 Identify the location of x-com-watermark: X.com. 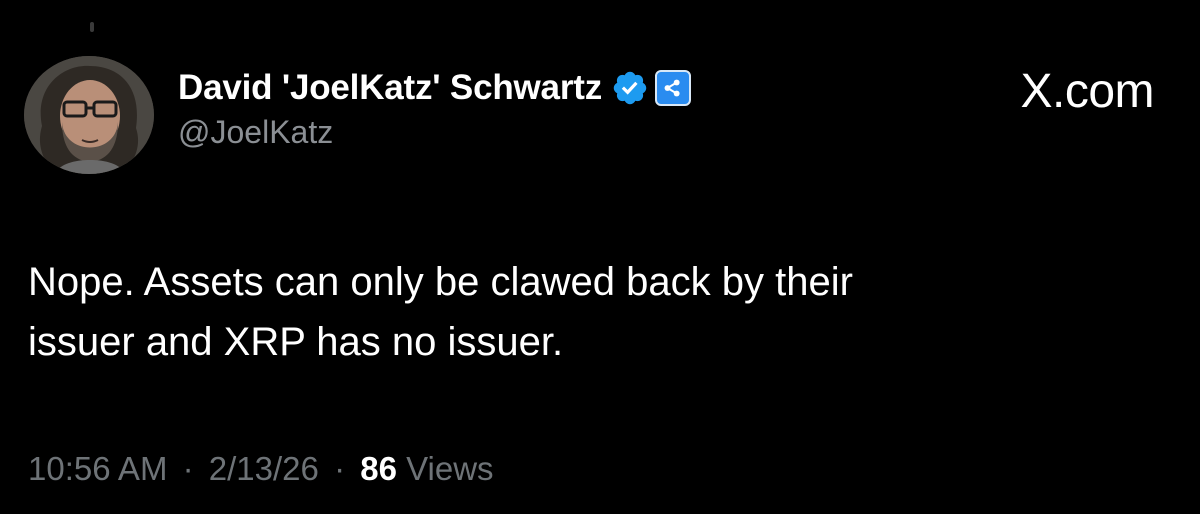
(1087, 91).